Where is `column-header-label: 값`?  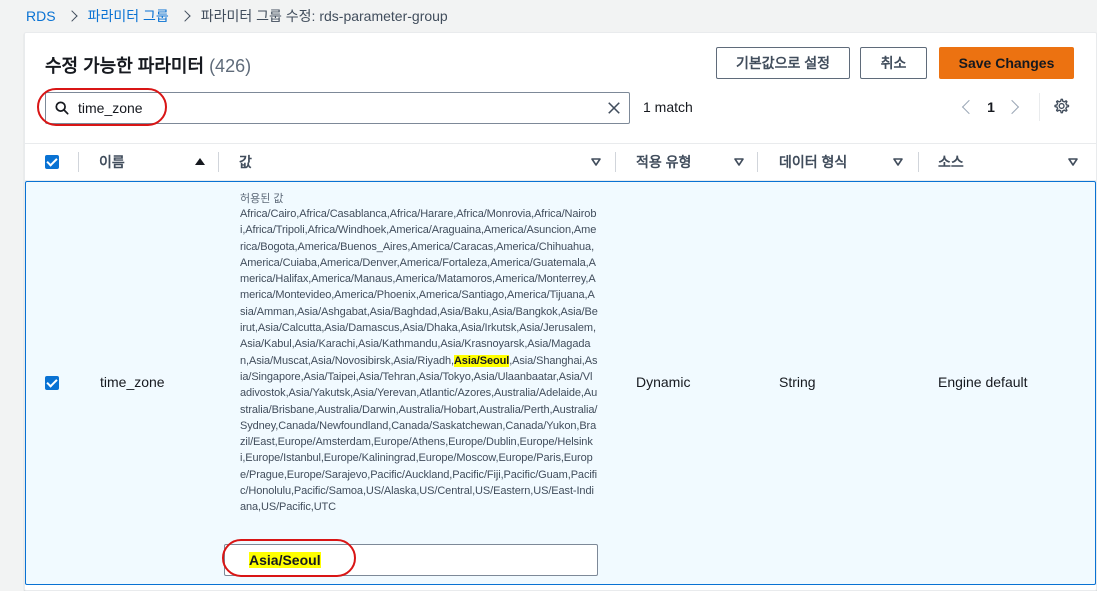
column-header-label: 값 is located at coordinates (245, 162).